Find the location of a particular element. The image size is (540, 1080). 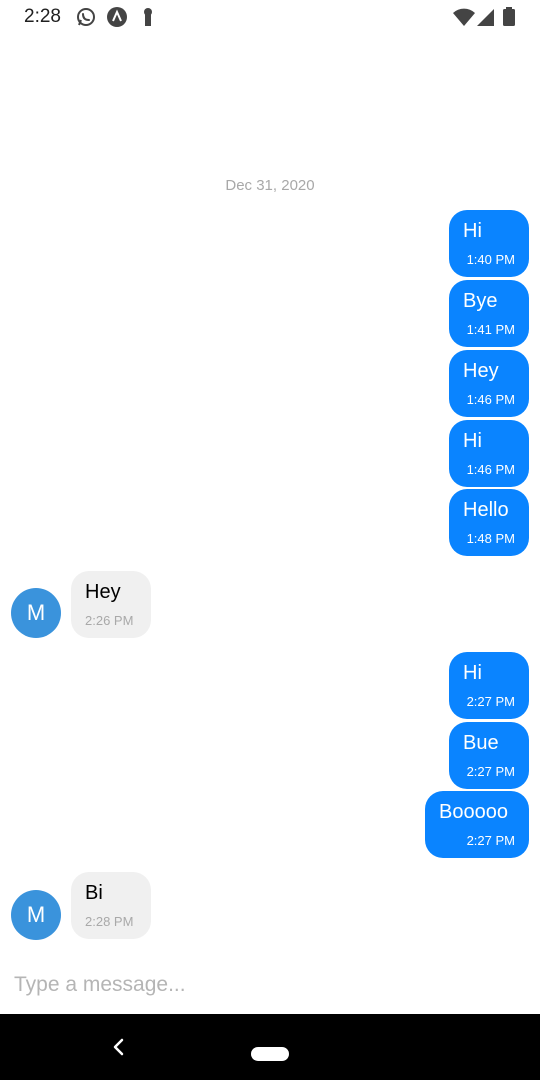

message-bubble-incoming: Hey 2:26 PM is located at coordinates (111, 604).